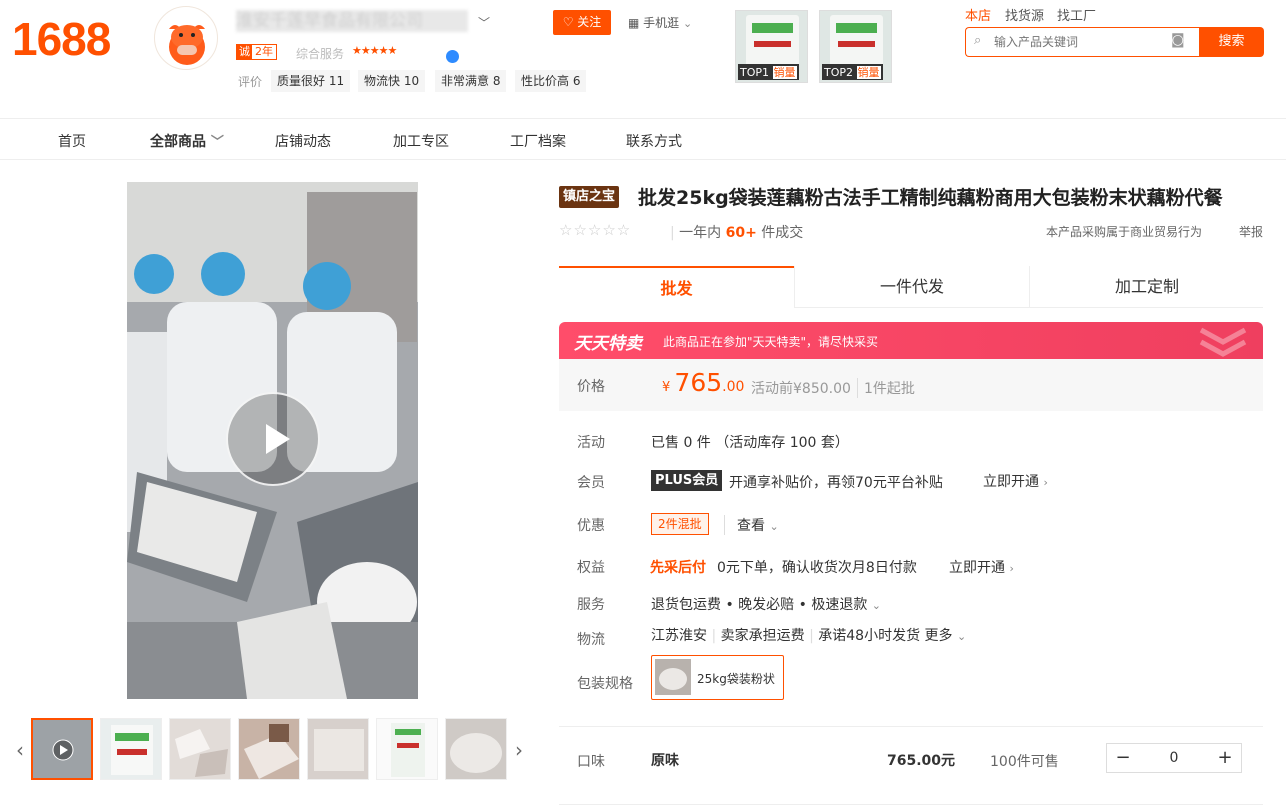 This screenshot has height=812, width=1286. Describe the element at coordinates (72, 141) in the screenshot. I see `nav-home: 首页` at that location.